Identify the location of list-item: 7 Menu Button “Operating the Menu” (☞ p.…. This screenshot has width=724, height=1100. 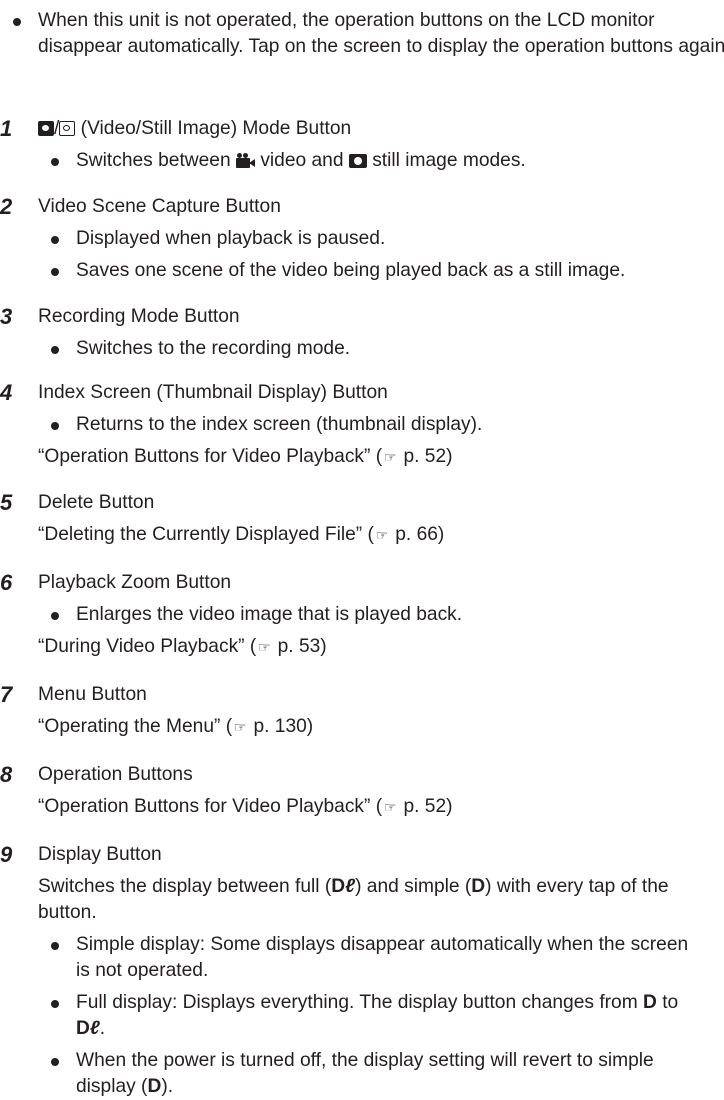
(362, 711).